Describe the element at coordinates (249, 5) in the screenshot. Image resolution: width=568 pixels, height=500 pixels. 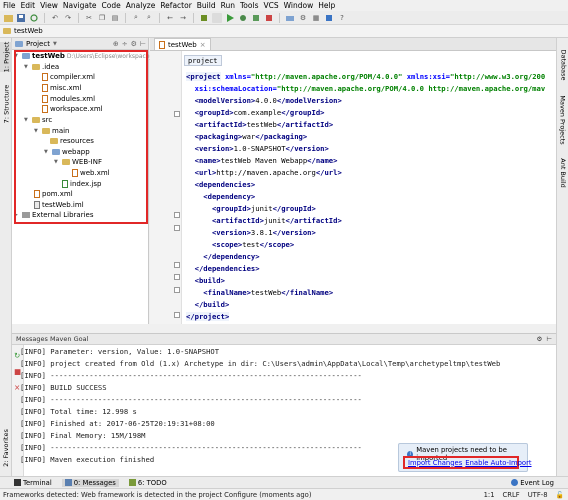
I see `menu-tools: Tools` at that location.